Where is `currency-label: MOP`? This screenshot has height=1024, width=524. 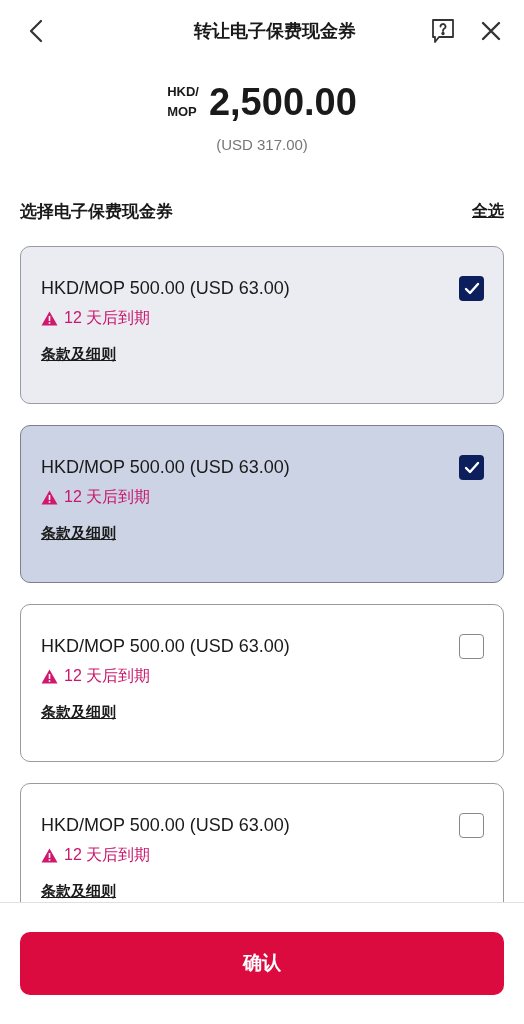 currency-label: MOP is located at coordinates (182, 112).